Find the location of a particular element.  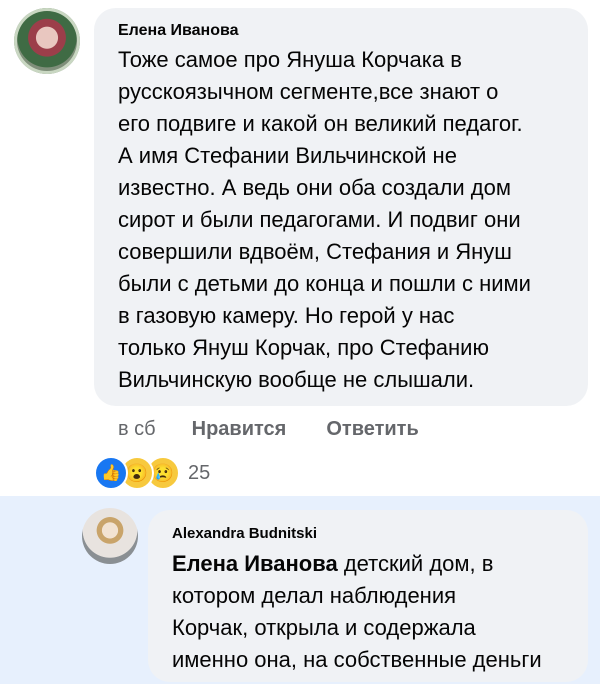

comment-actions: в сб Нравится Ответить is located at coordinates (268, 429).